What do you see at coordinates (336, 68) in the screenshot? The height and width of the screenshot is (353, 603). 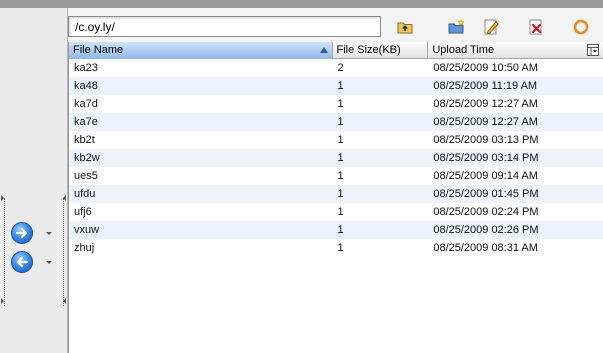 I see `table-row: ka23 2 08/25/2009 10:50 AM` at bounding box center [336, 68].